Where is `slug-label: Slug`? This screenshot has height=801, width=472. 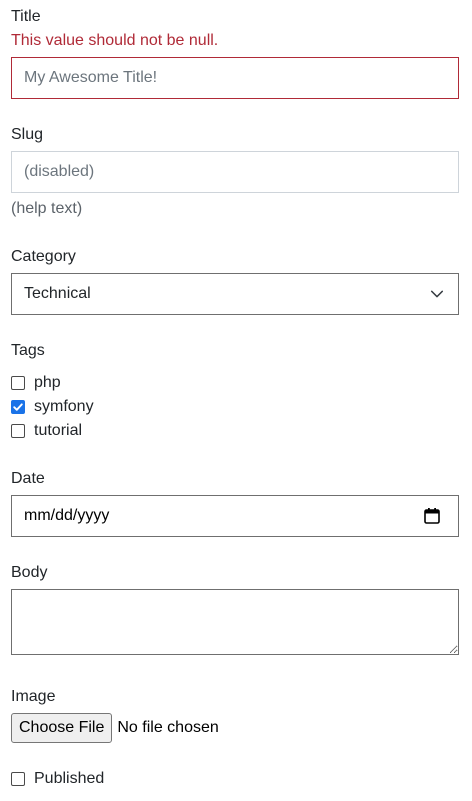
slug-label: Slug is located at coordinates (27, 134).